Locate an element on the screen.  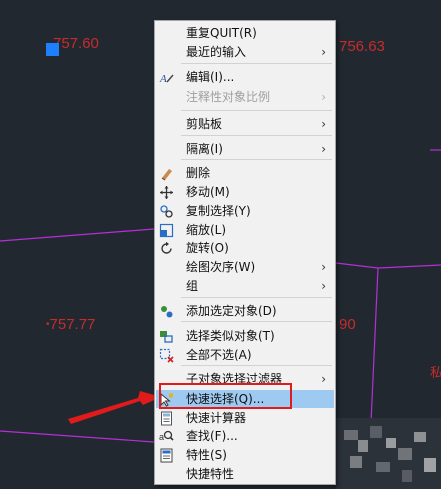
menu-item: 快速计算器 is located at coordinates (245, 418).